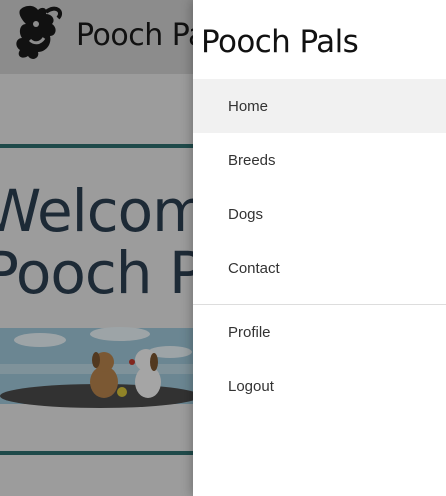  I want to click on nav-item-logout: Logout, so click(319, 386).